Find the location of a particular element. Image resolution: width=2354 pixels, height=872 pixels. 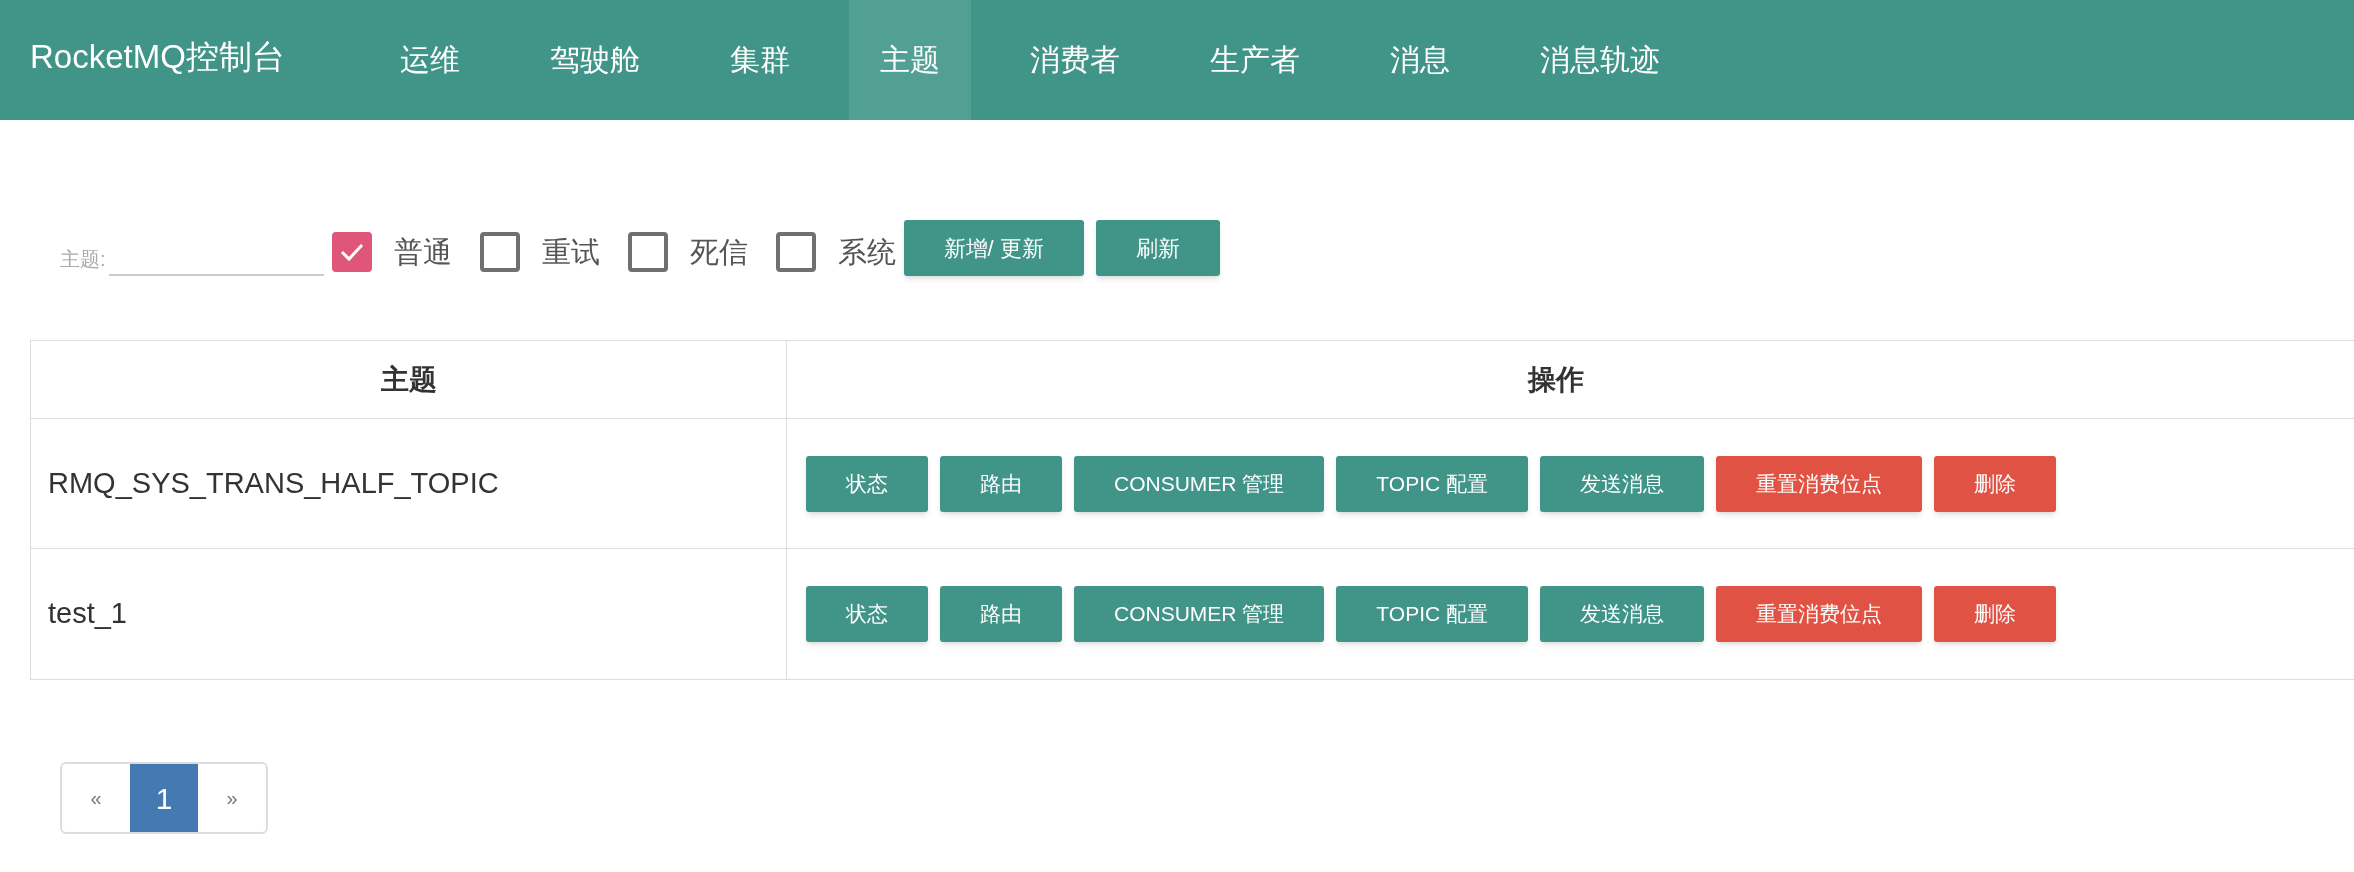

page-link: 1 is located at coordinates (164, 798).